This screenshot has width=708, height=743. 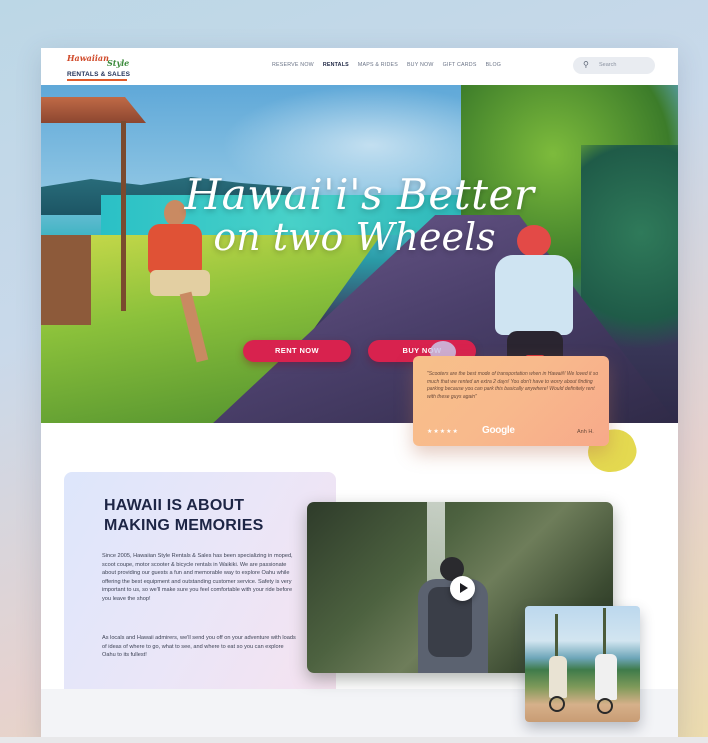 What do you see at coordinates (359, 194) in the screenshot?
I see `hero-headline-line-1: Hawai'i's Better` at bounding box center [359, 194].